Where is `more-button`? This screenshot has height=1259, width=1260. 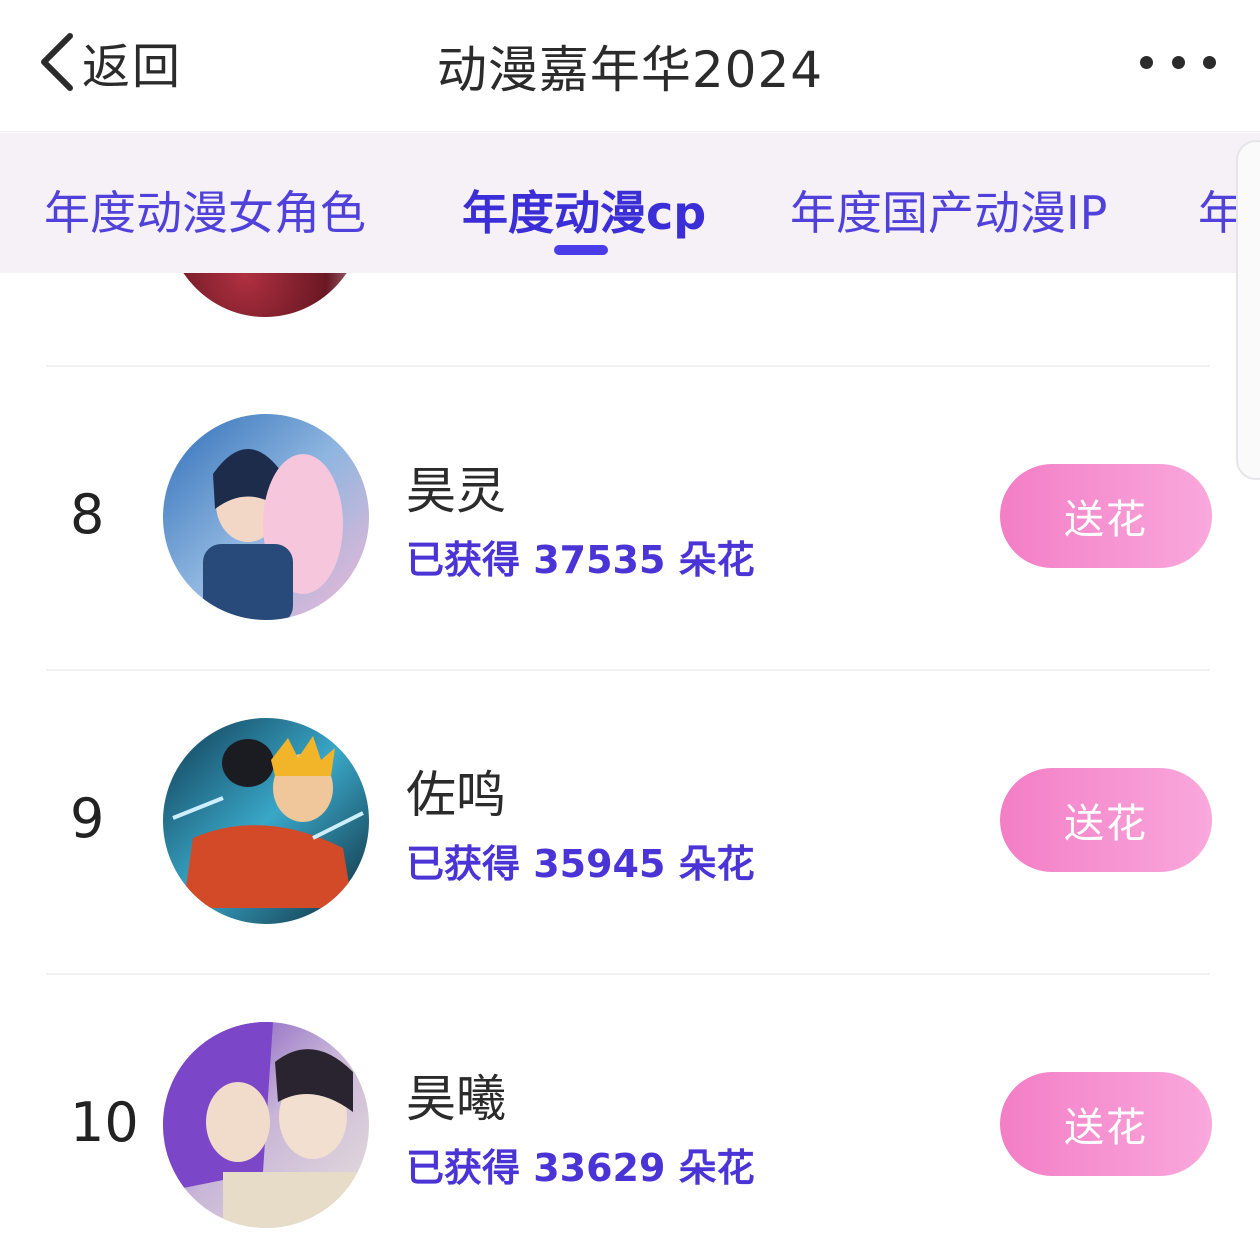
more-button is located at coordinates (1178, 62).